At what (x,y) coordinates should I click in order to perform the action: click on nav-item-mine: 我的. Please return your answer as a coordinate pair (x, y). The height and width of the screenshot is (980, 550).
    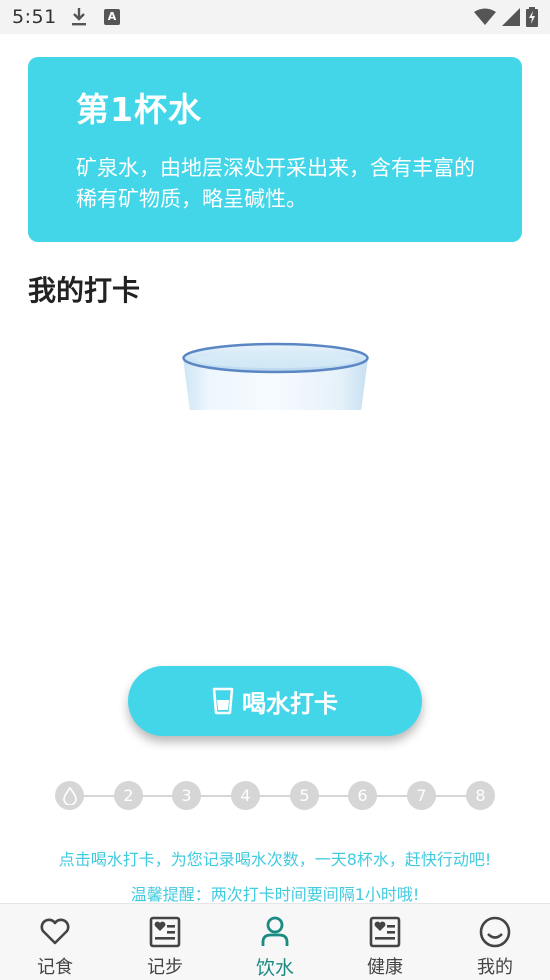
    Looking at the image, I should click on (495, 942).